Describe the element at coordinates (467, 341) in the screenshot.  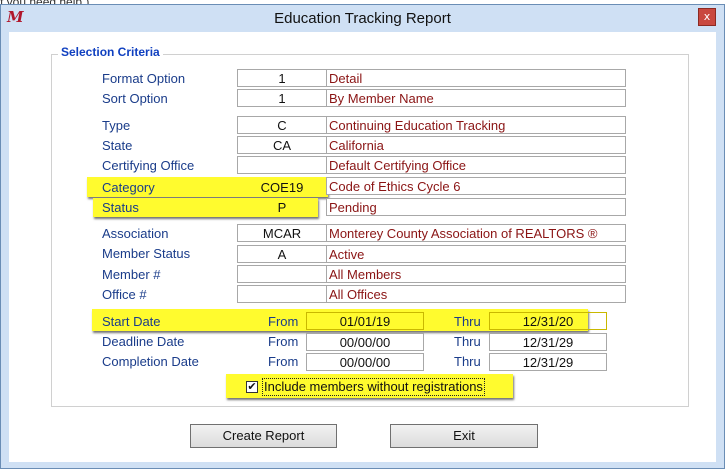
I see `deadline-thru-label: Thru` at that location.